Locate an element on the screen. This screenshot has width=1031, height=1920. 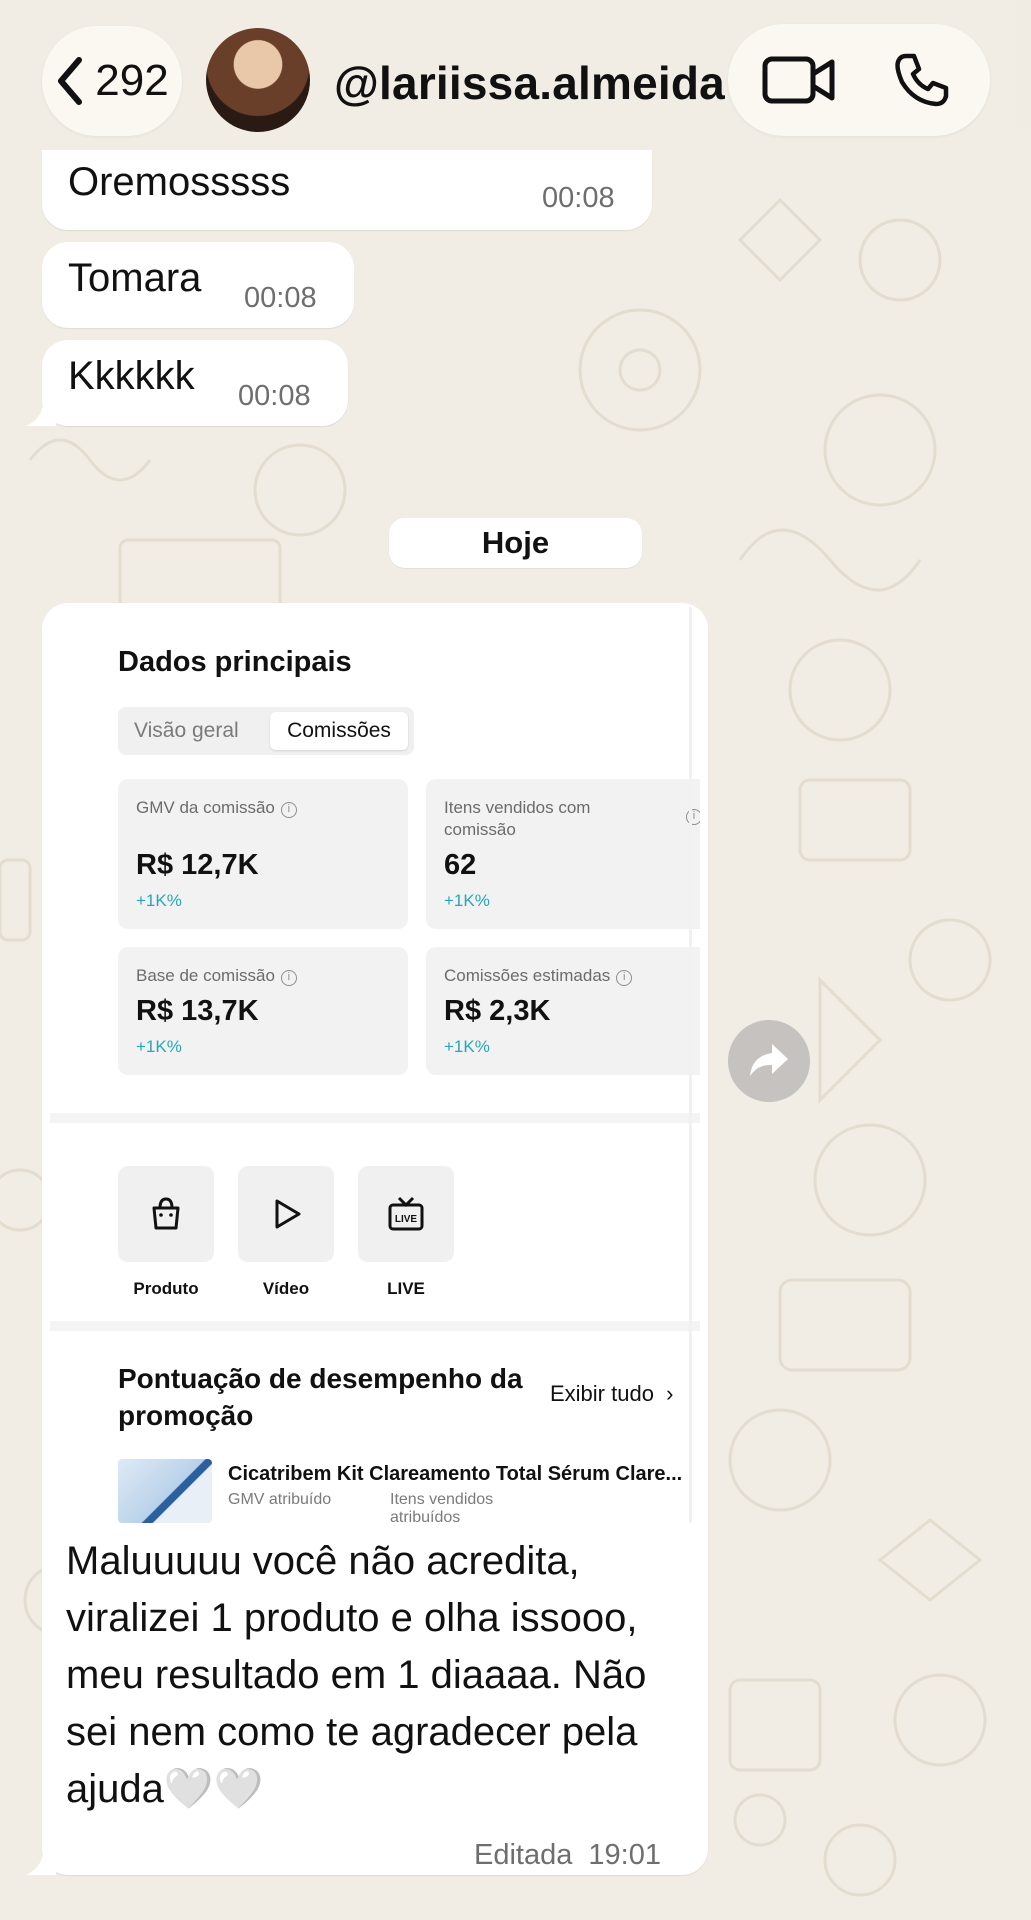
shopping-bag-icon is located at coordinates (166, 1213).